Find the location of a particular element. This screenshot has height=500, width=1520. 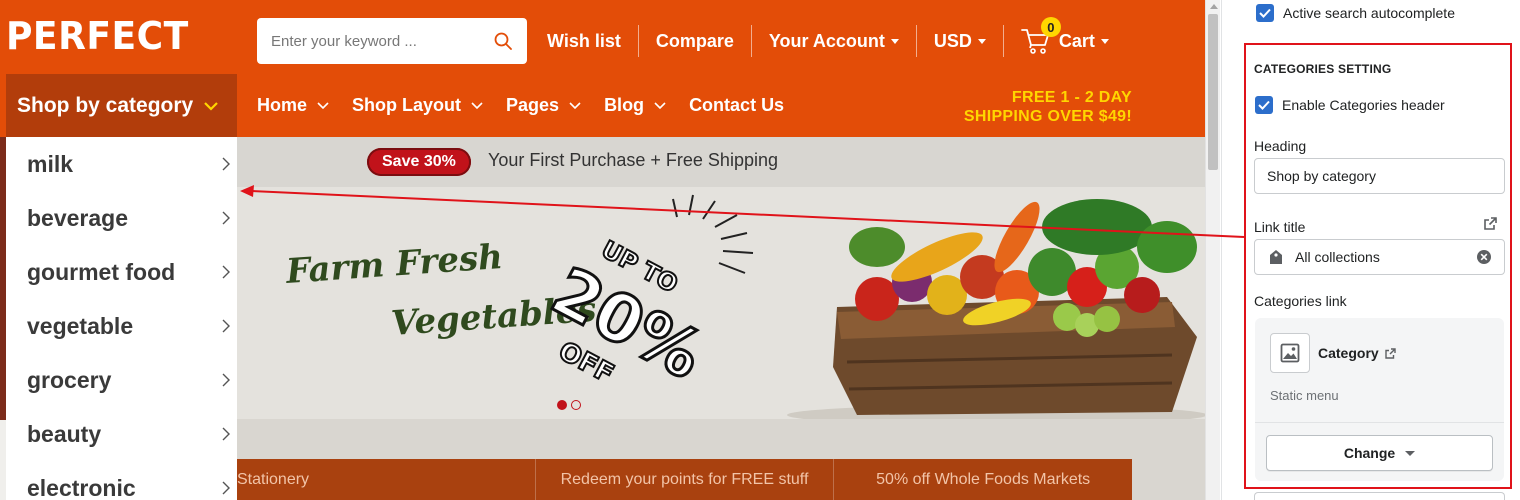

section-title: CATEGORIES SETTING is located at coordinates (1323, 69).